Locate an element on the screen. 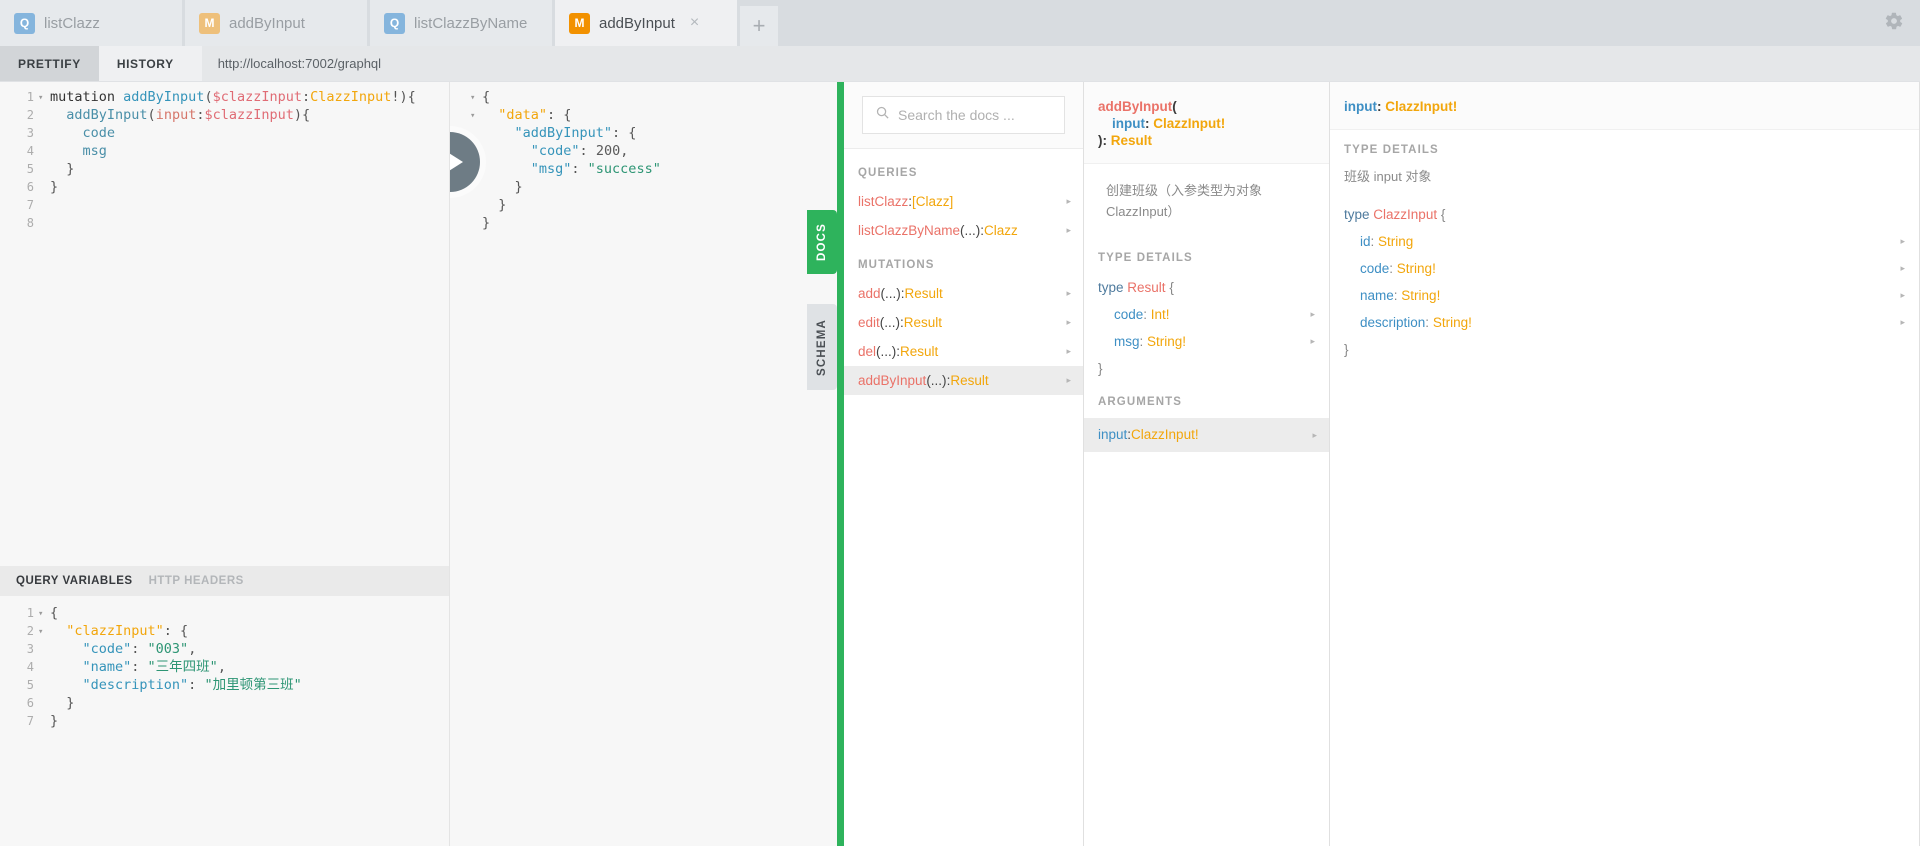 The image size is (1920, 846). tab-http-headers: HTTP HEADERS is located at coordinates (196, 581).